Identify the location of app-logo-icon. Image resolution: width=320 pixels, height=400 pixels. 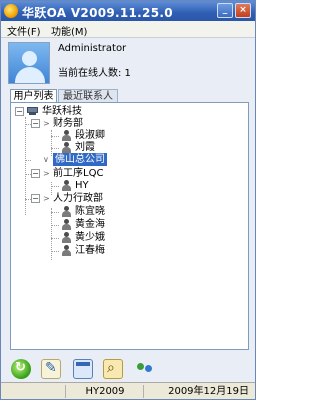
(11, 11).